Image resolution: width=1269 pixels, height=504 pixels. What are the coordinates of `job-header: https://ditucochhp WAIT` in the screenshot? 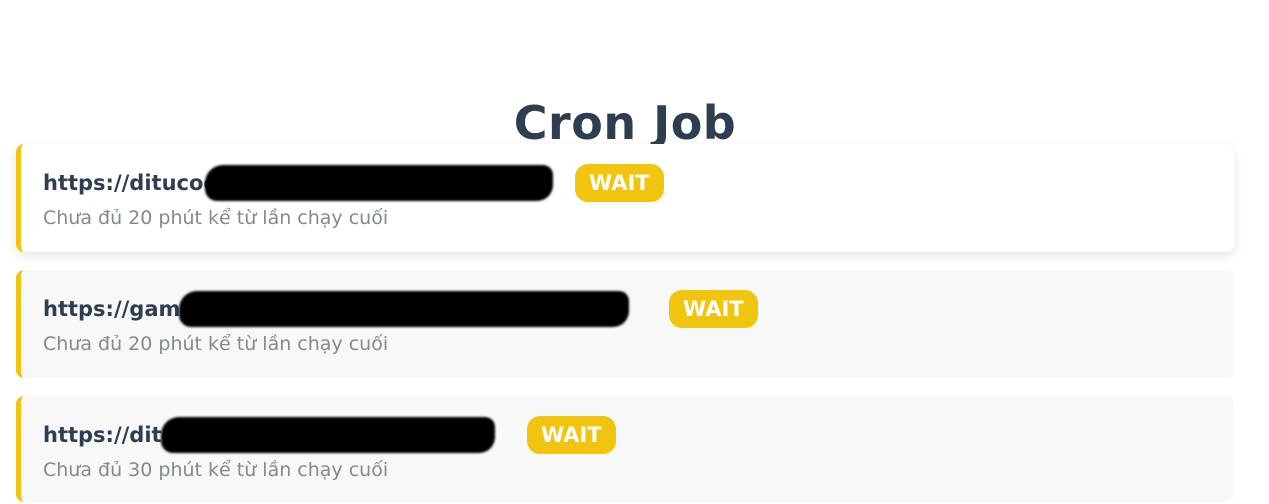 It's located at (353, 183).